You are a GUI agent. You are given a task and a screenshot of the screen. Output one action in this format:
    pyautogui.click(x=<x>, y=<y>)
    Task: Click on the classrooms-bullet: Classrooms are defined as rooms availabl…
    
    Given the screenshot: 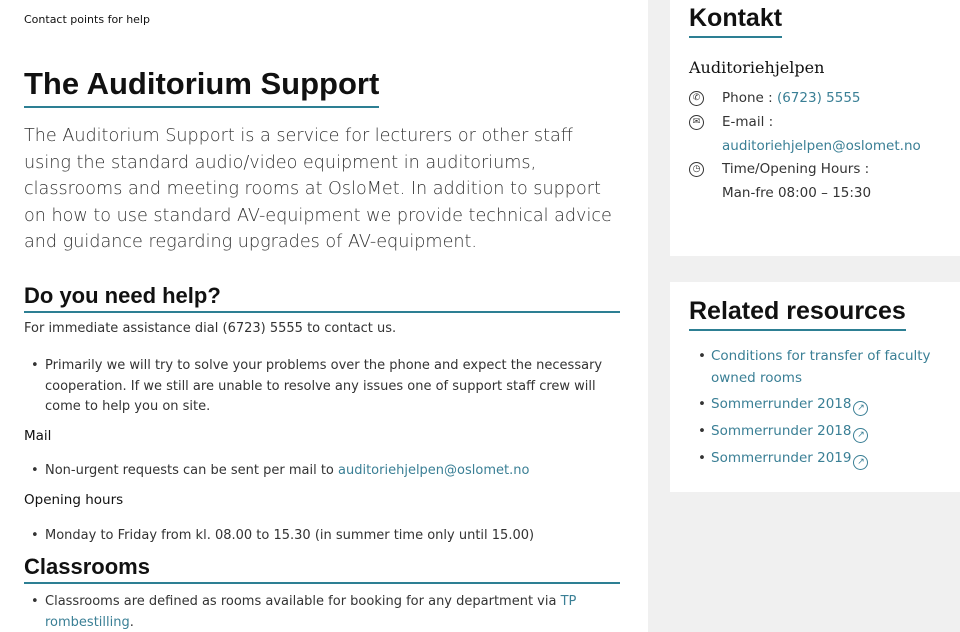 What is the action you would take?
    pyautogui.click(x=326, y=612)
    